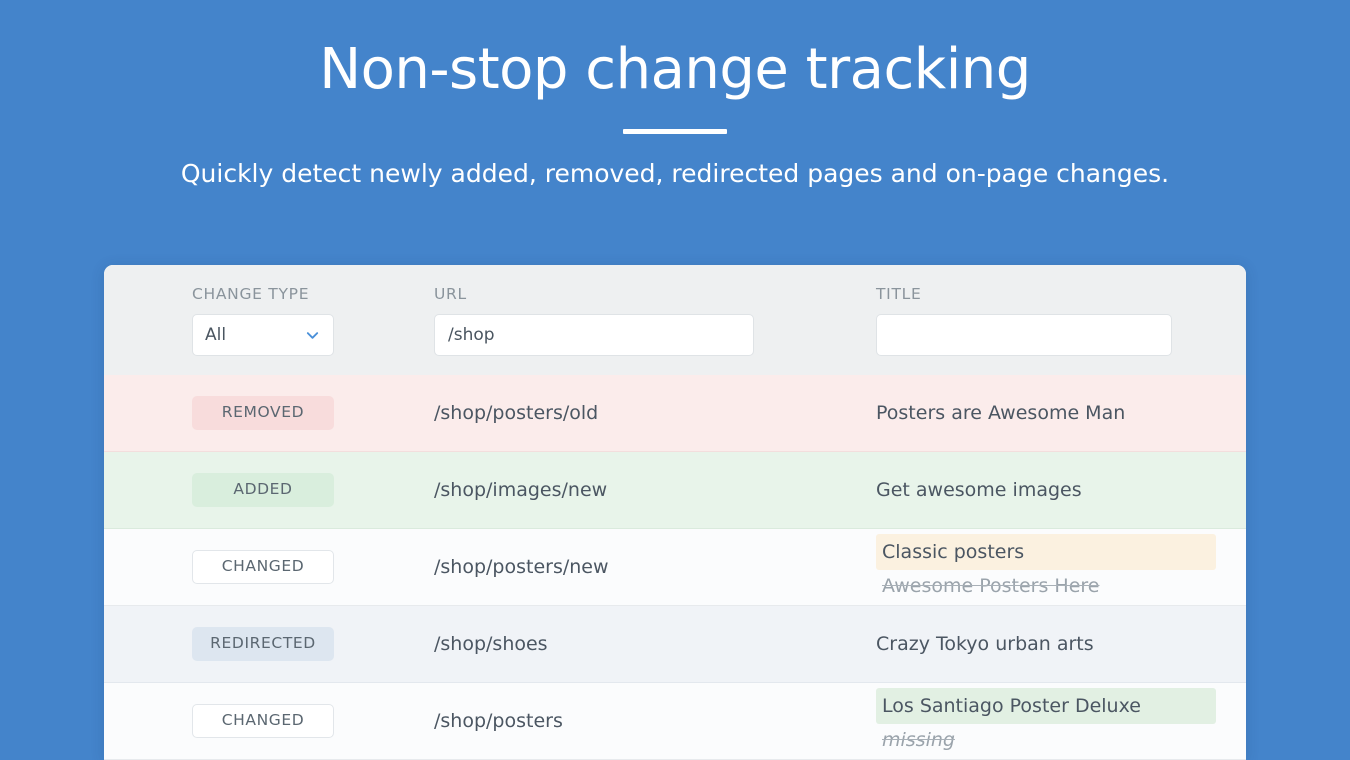  I want to click on title-input, so click(1024, 335).